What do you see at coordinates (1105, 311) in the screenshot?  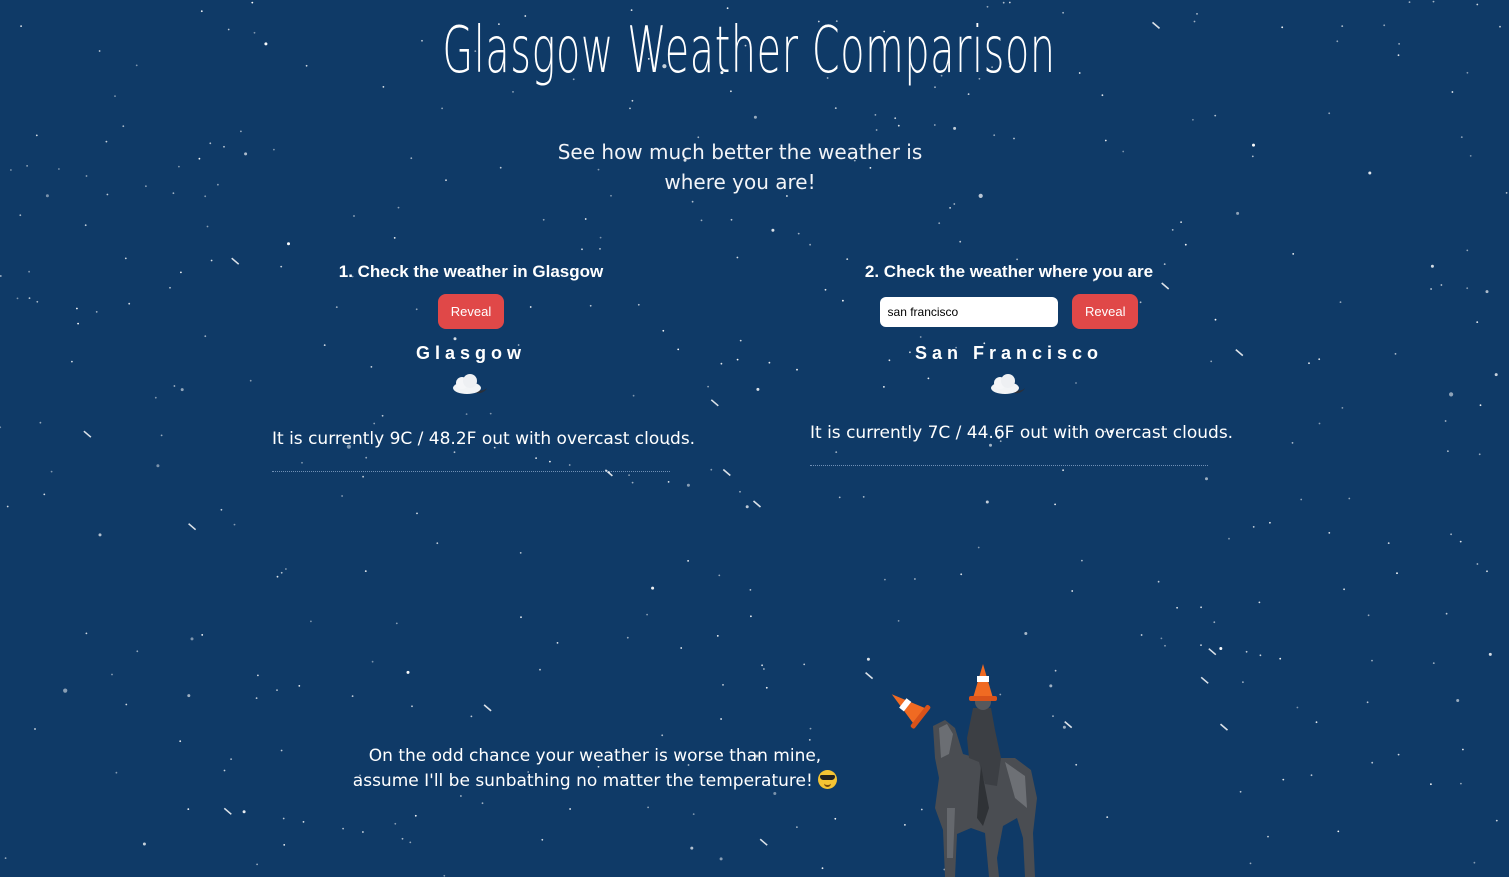 I see `local-reveal-button: Reveal` at bounding box center [1105, 311].